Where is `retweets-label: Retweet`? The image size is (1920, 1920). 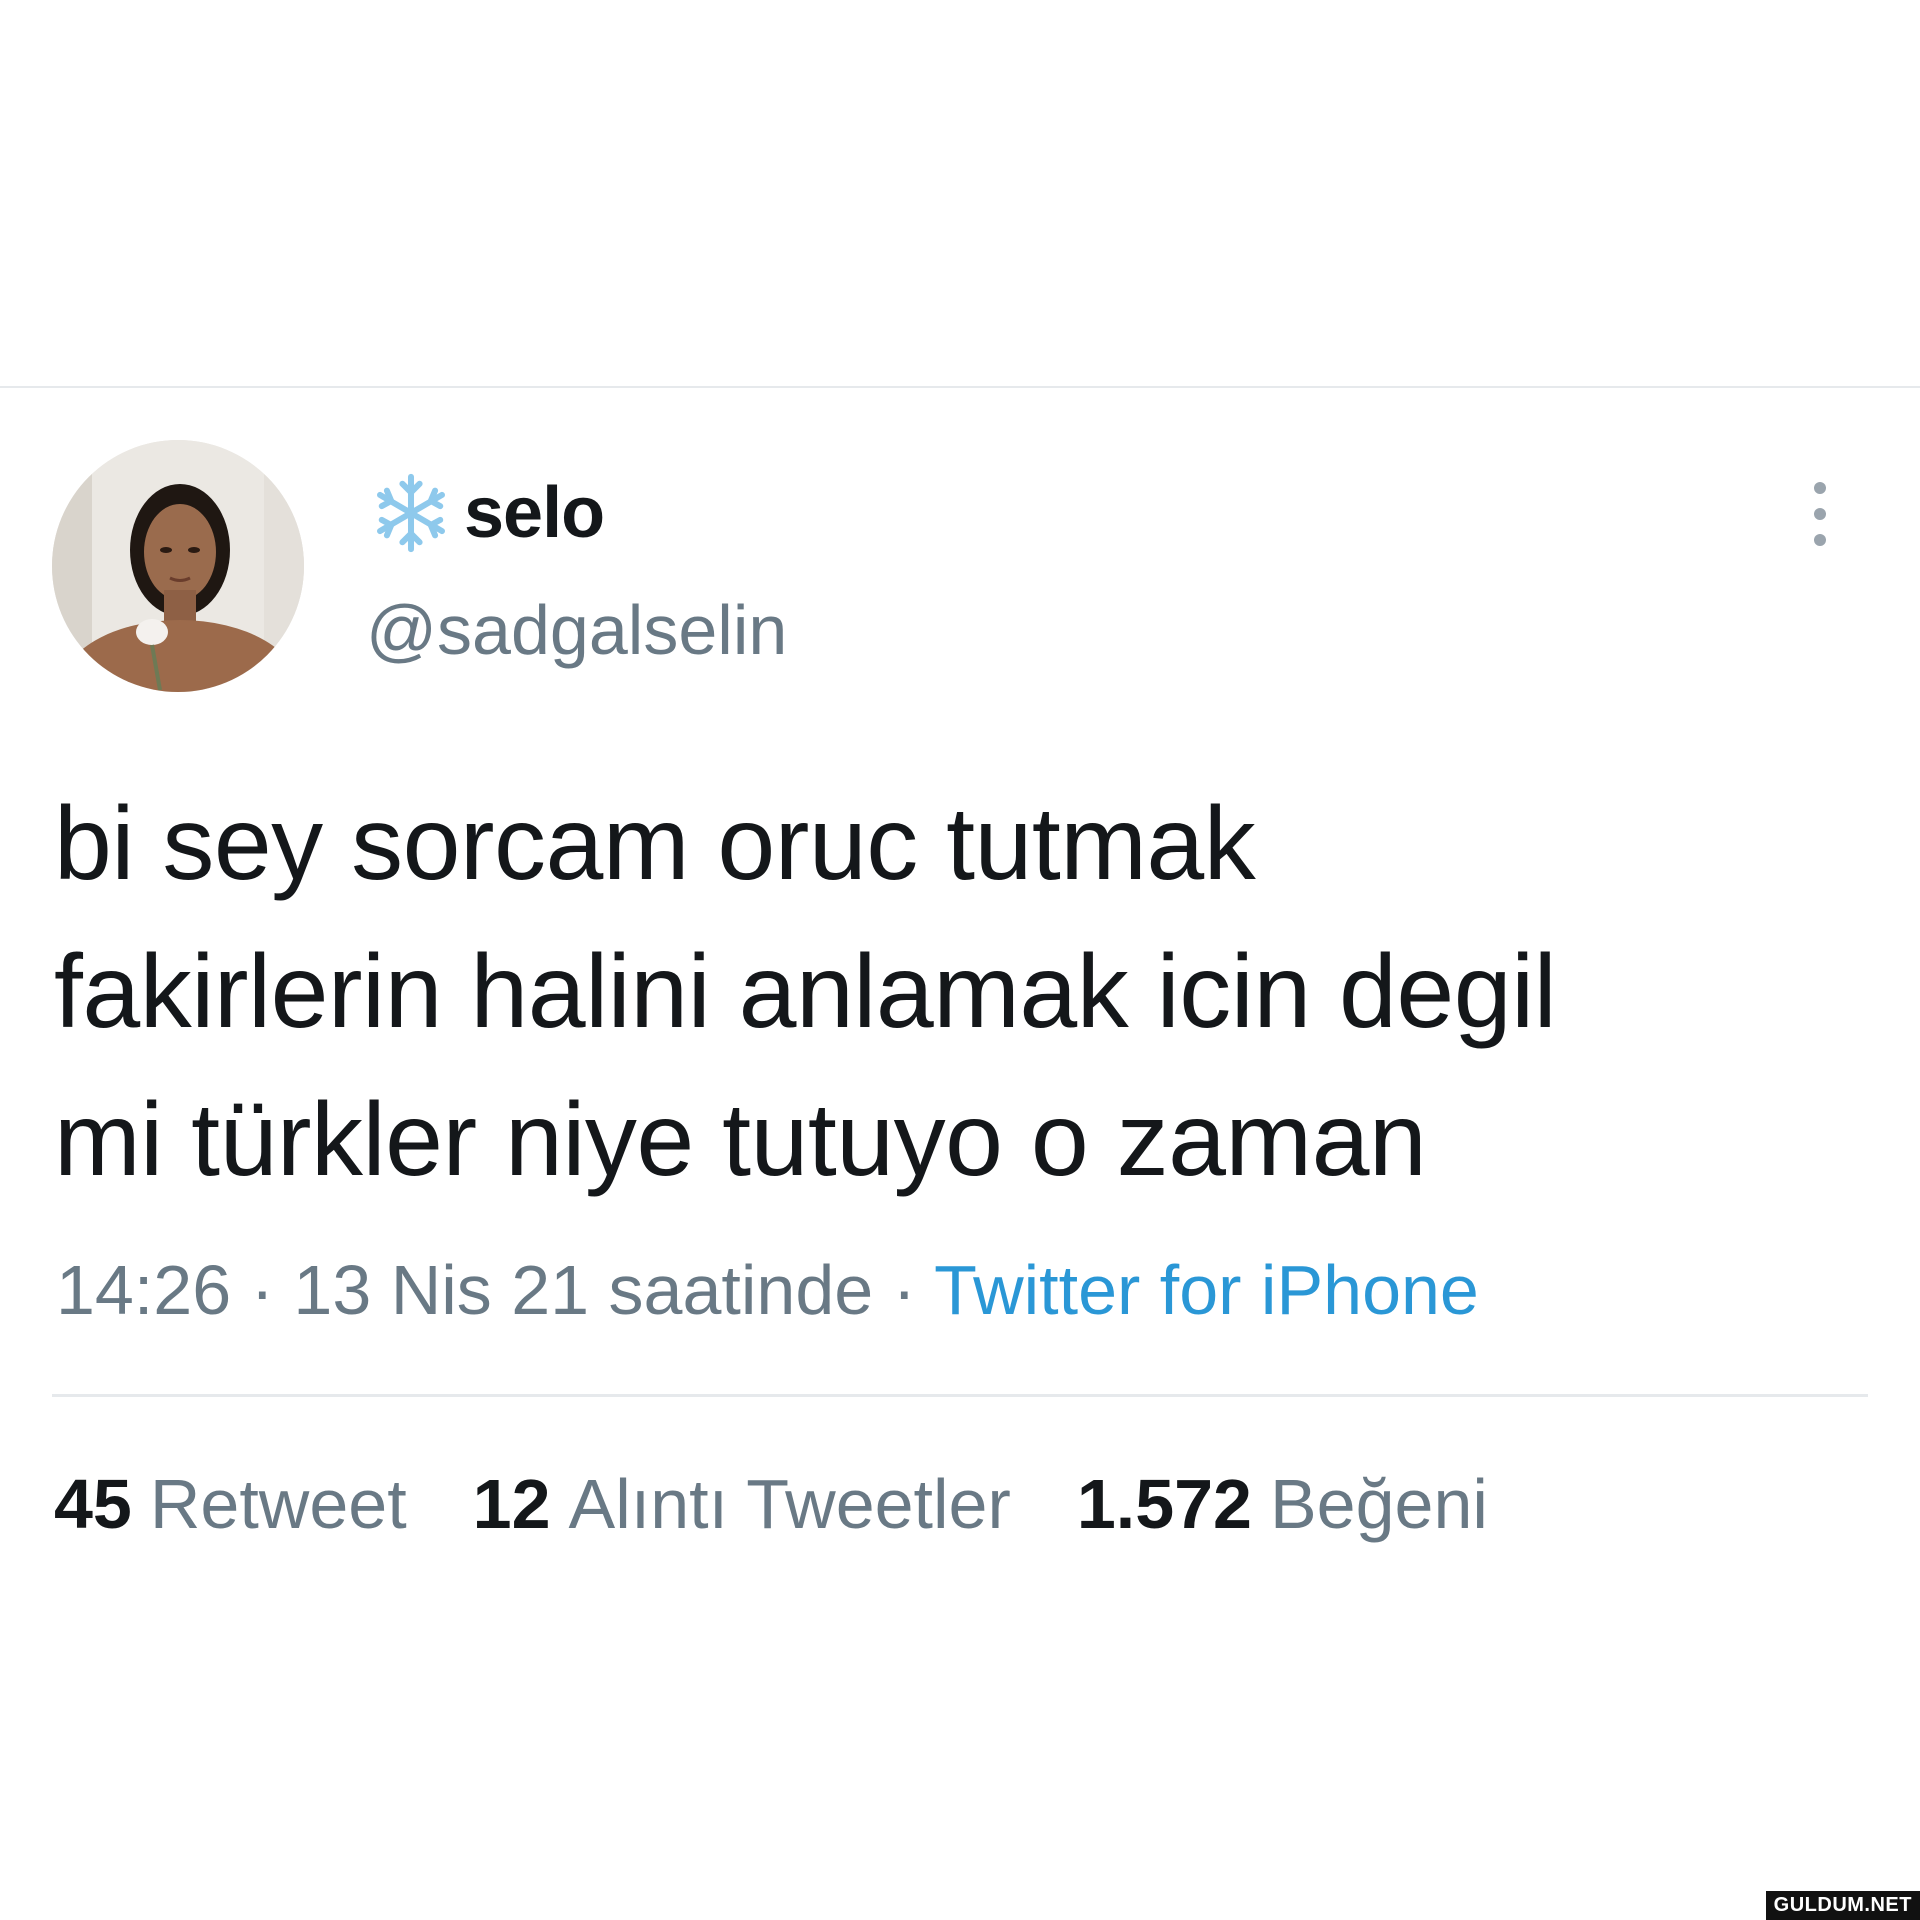 retweets-label: Retweet is located at coordinates (278, 1504).